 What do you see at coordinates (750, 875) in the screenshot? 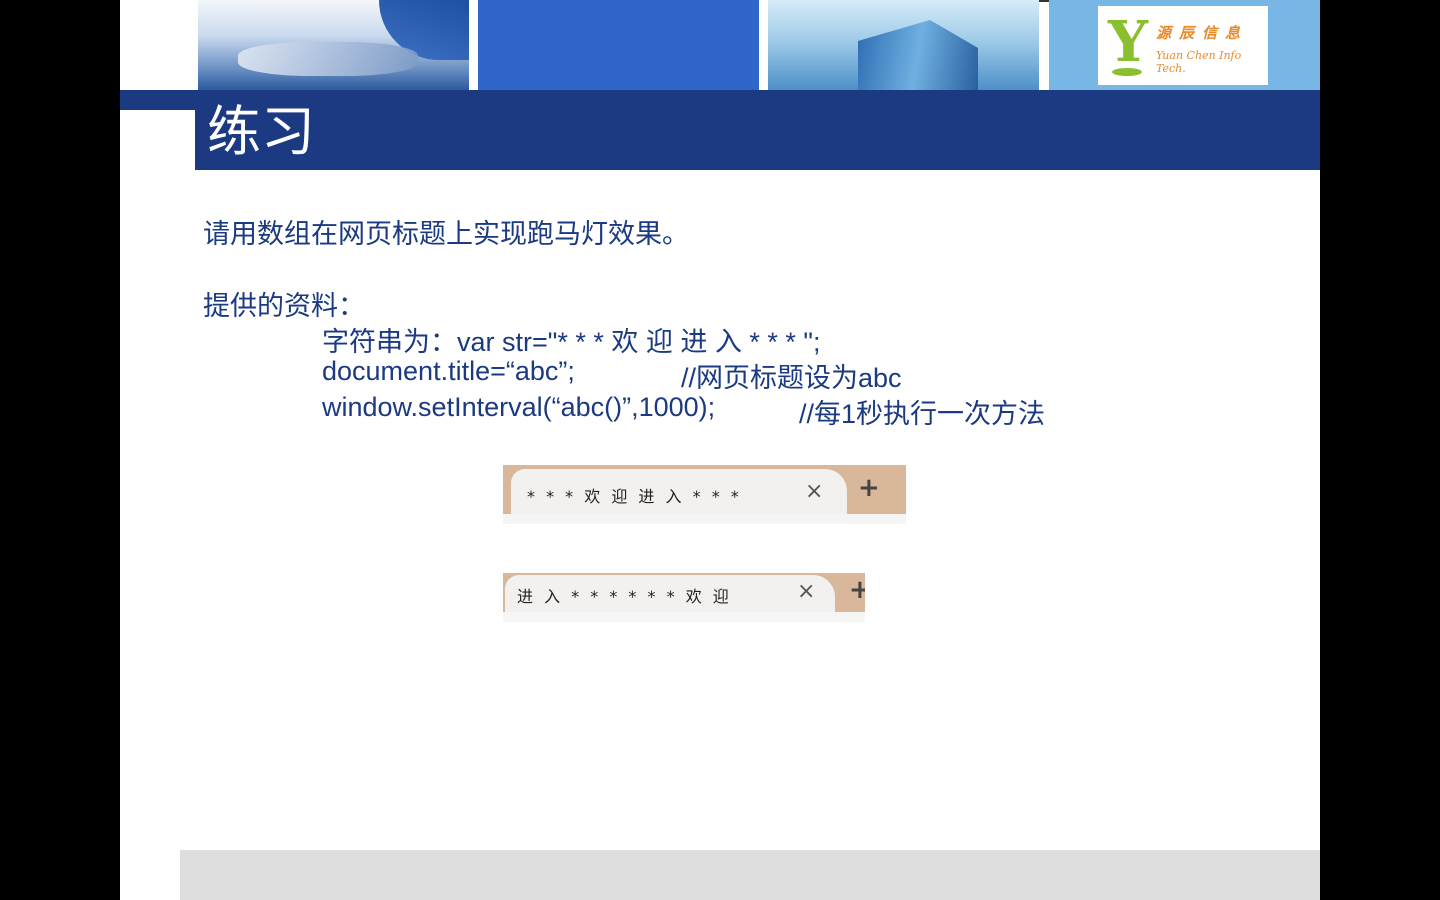
I see `footer-bar` at bounding box center [750, 875].